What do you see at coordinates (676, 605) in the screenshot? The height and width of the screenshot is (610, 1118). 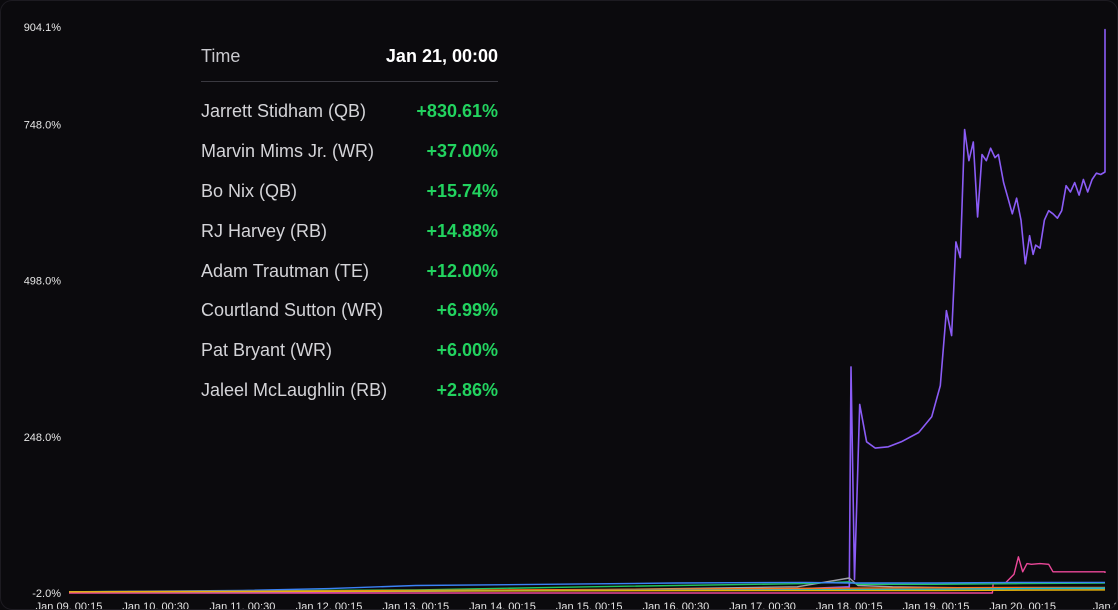 I see `x-tick-label: Jan 16, 00:30` at bounding box center [676, 605].